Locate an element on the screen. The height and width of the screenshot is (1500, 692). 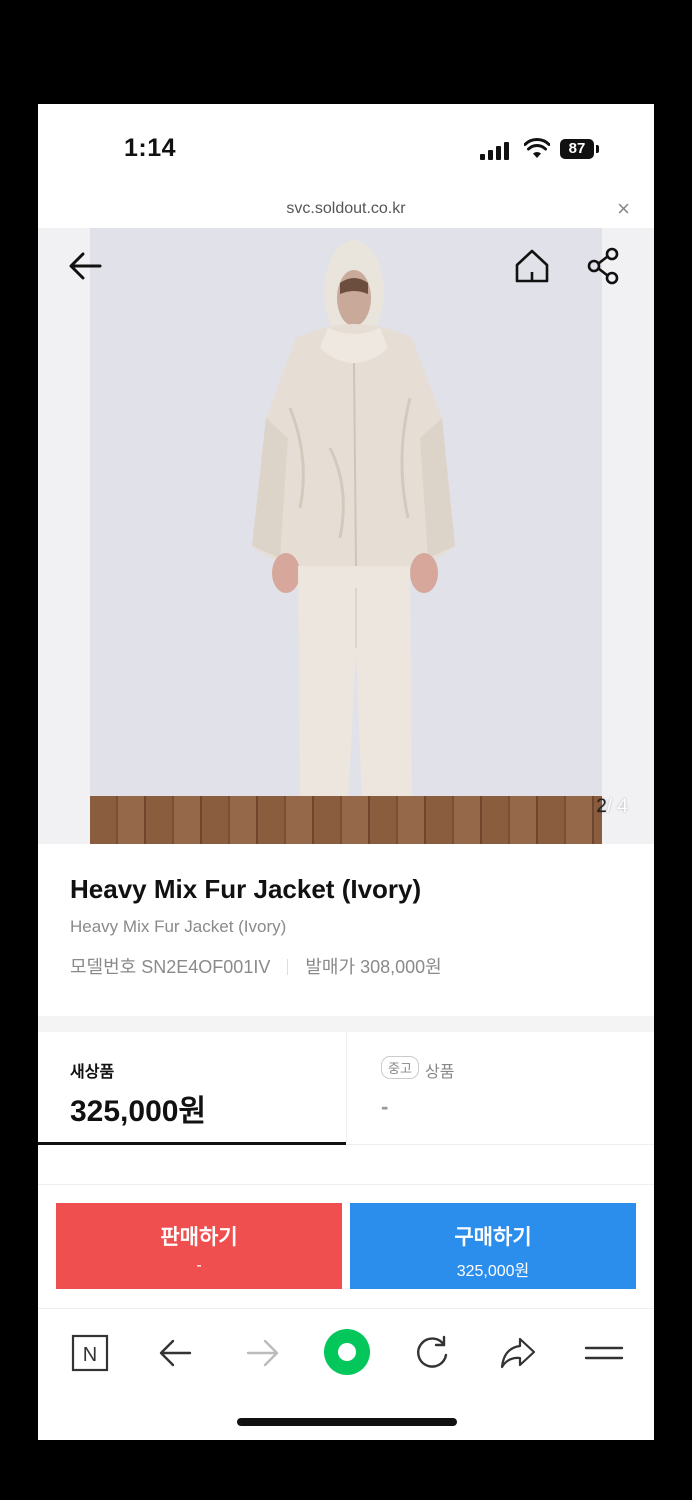
sell-button-label: 판매하기 is located at coordinates (199, 1237).